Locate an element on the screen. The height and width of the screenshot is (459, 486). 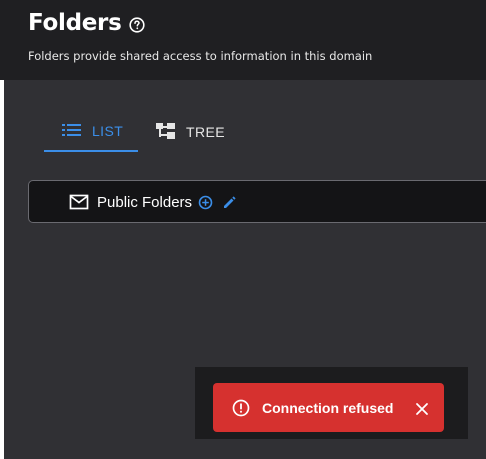
folder-list-item: Public Folders is located at coordinates (257, 201).